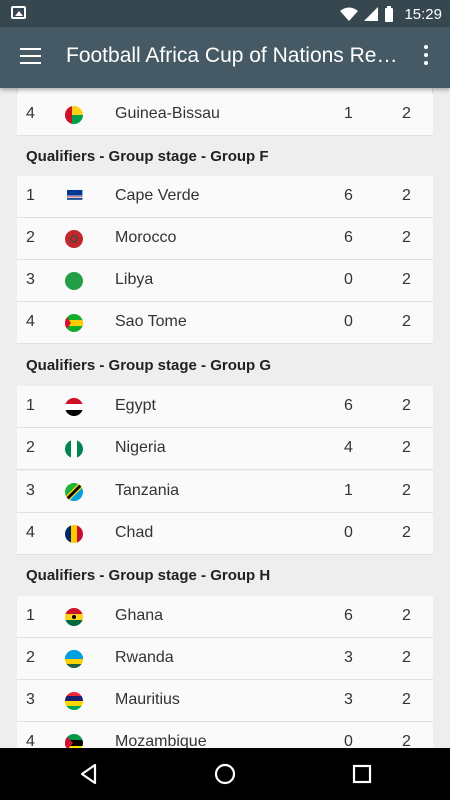 This screenshot has width=450, height=800. Describe the element at coordinates (147, 156) in the screenshot. I see `group-label: Qualifiers - Group stage - Group F` at that location.